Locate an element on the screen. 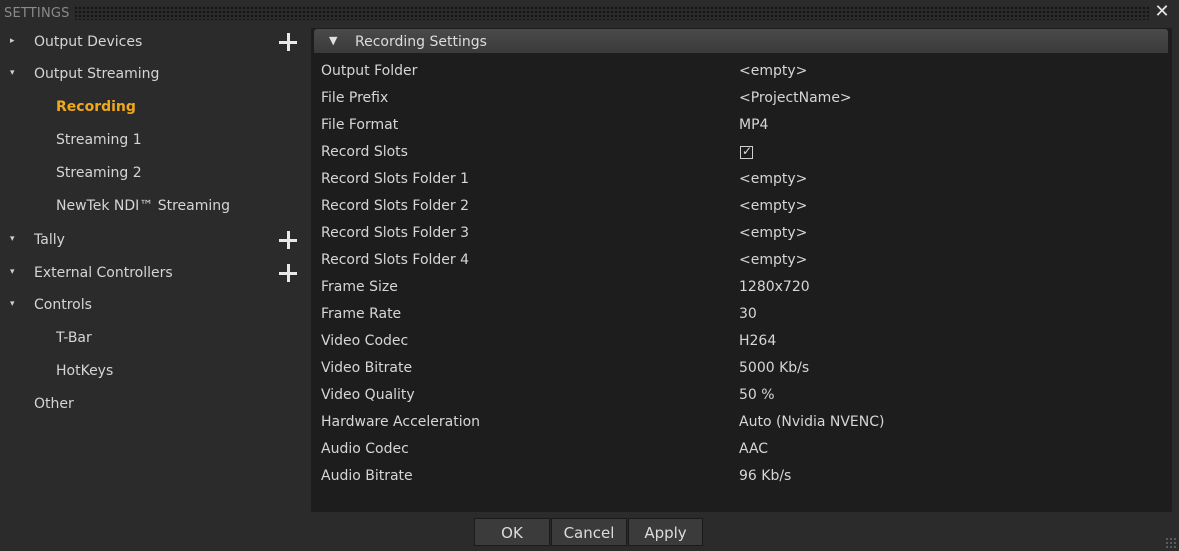 This screenshot has width=1179, height=551. checkmark-icon: ✓ is located at coordinates (747, 151).